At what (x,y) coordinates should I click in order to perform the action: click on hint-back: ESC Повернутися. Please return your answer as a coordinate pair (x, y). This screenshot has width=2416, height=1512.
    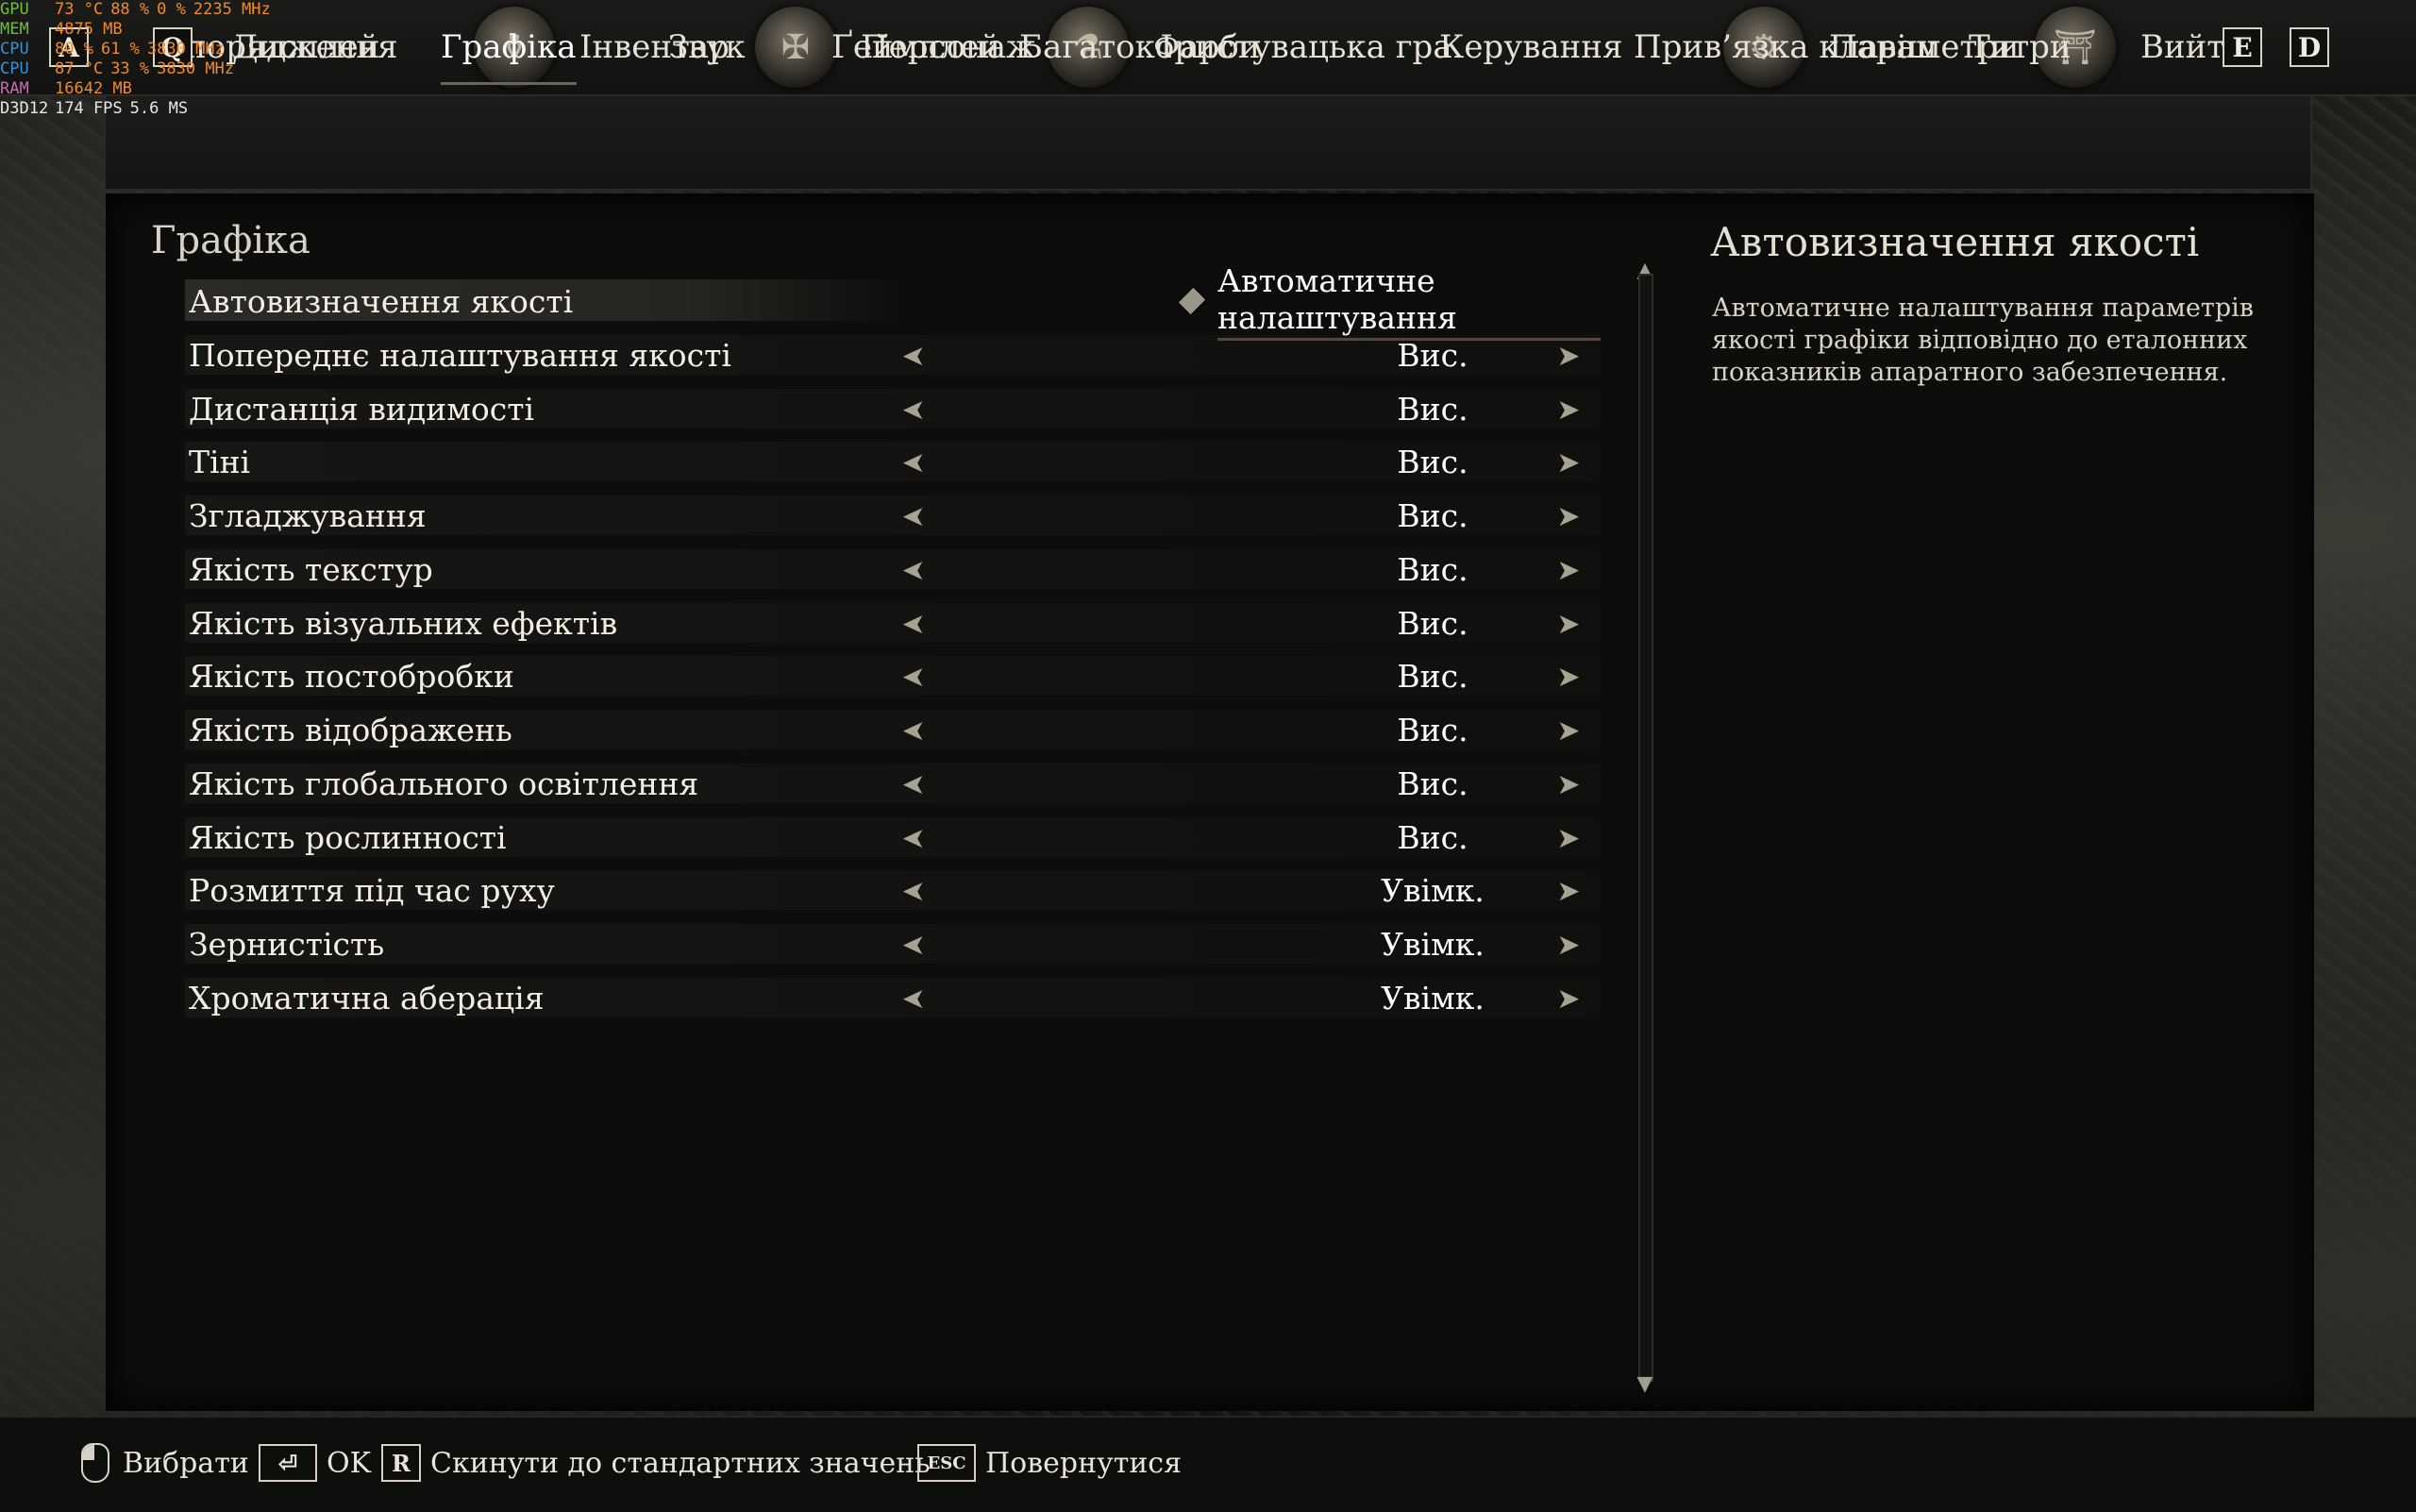
    Looking at the image, I should click on (1049, 1463).